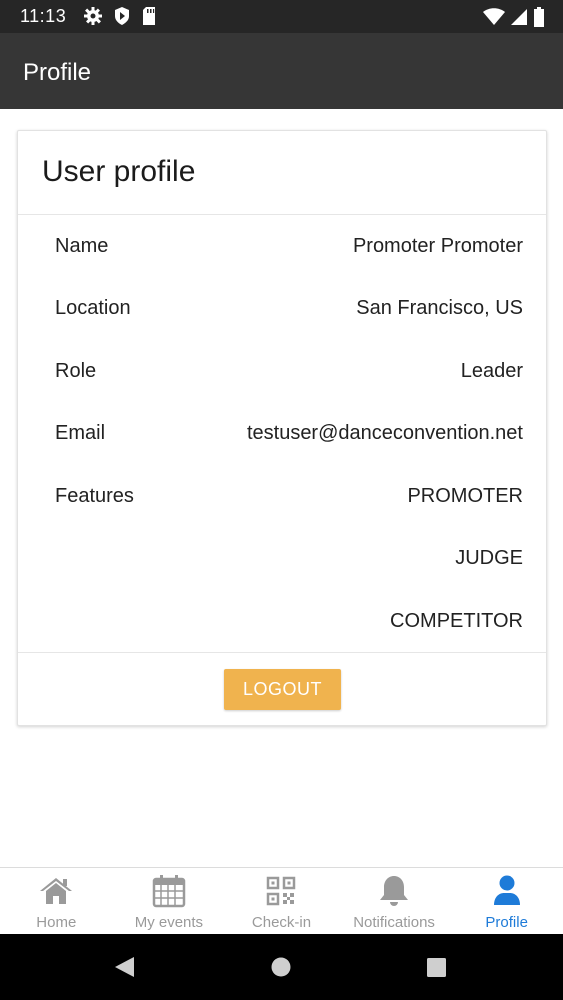  What do you see at coordinates (94, 496) in the screenshot?
I see `row-label: Features` at bounding box center [94, 496].